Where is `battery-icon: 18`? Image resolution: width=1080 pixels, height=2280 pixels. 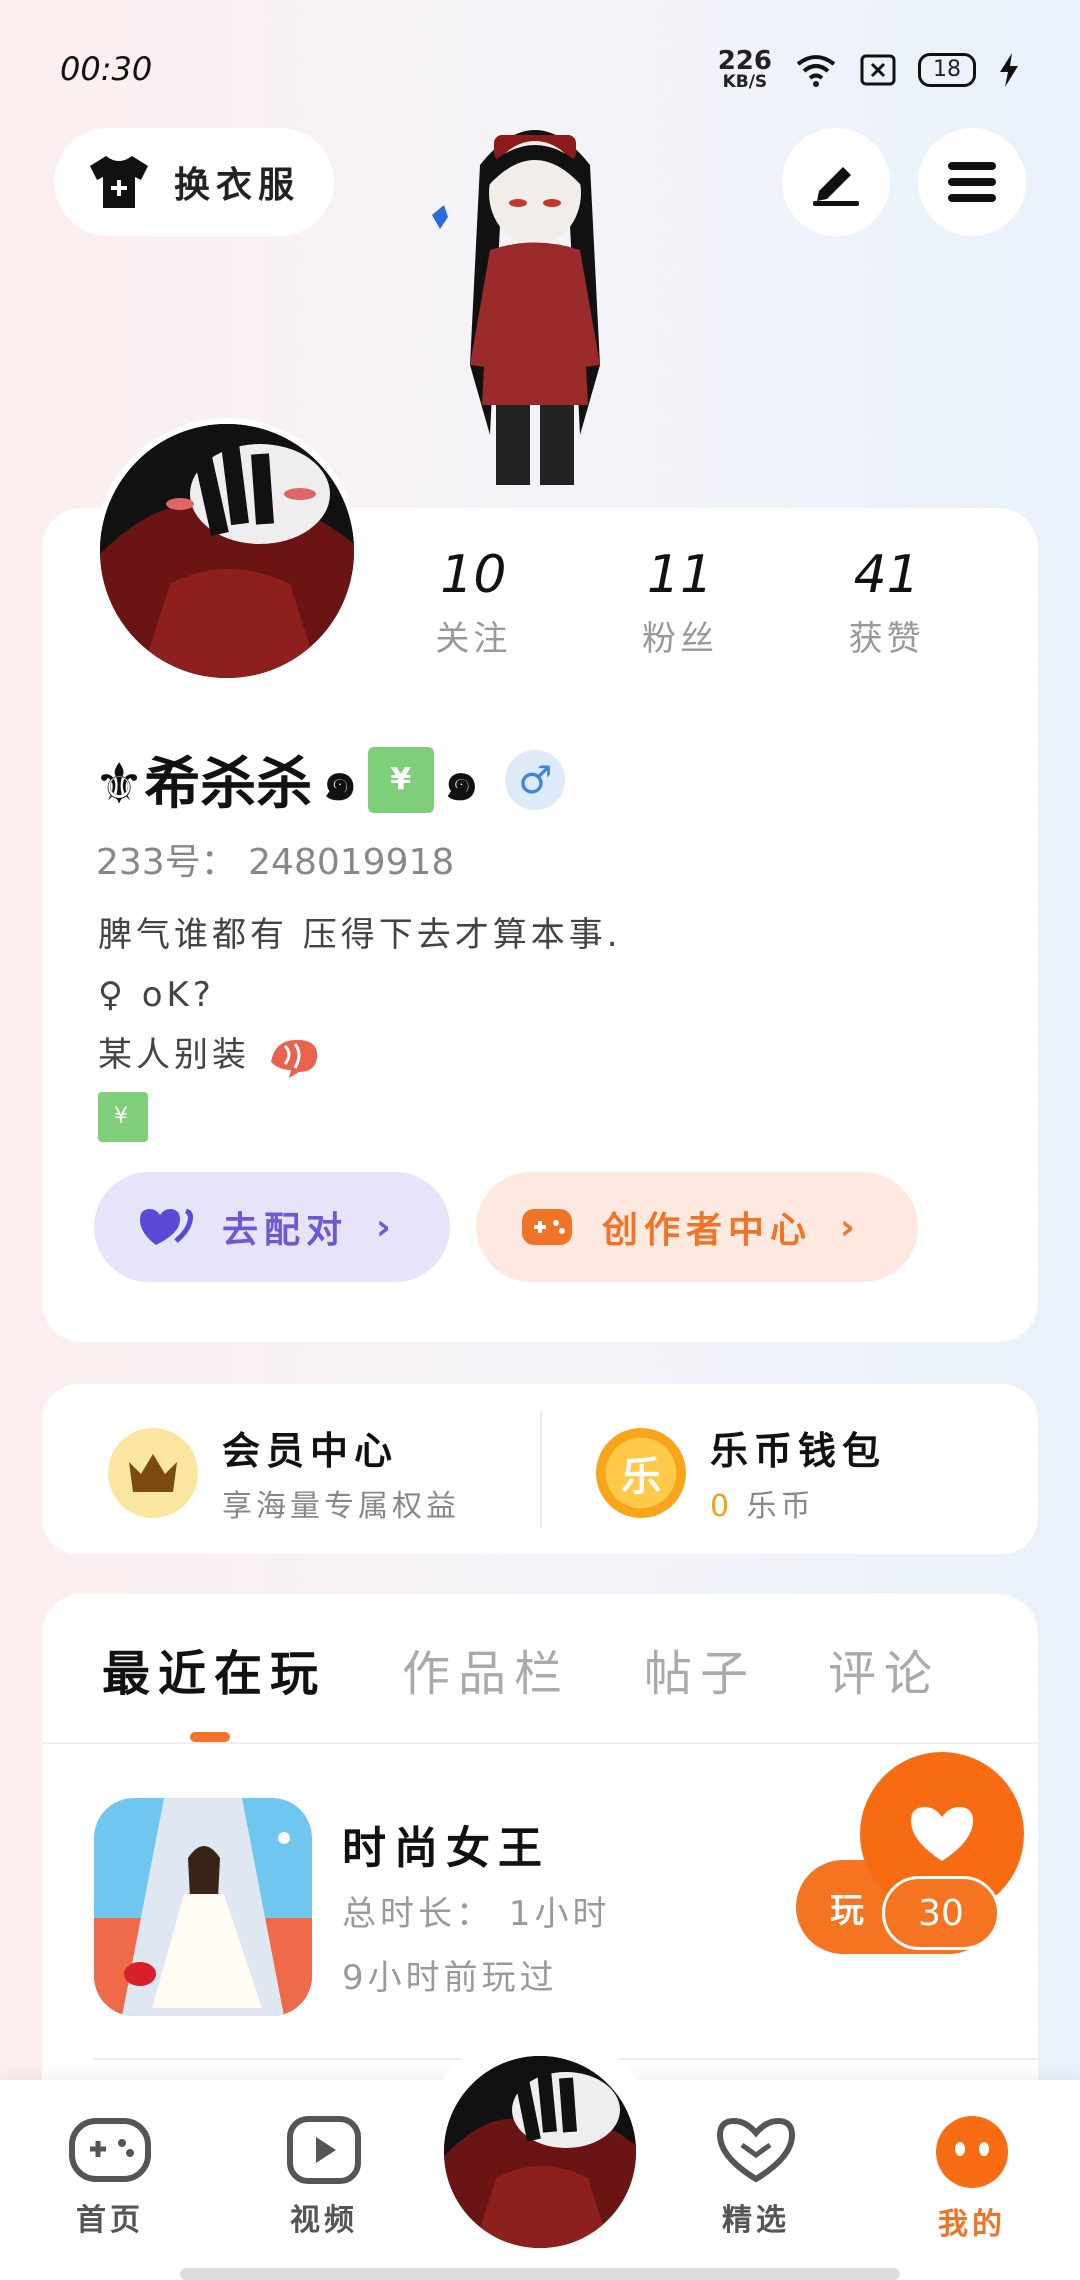
battery-icon: 18 is located at coordinates (947, 69).